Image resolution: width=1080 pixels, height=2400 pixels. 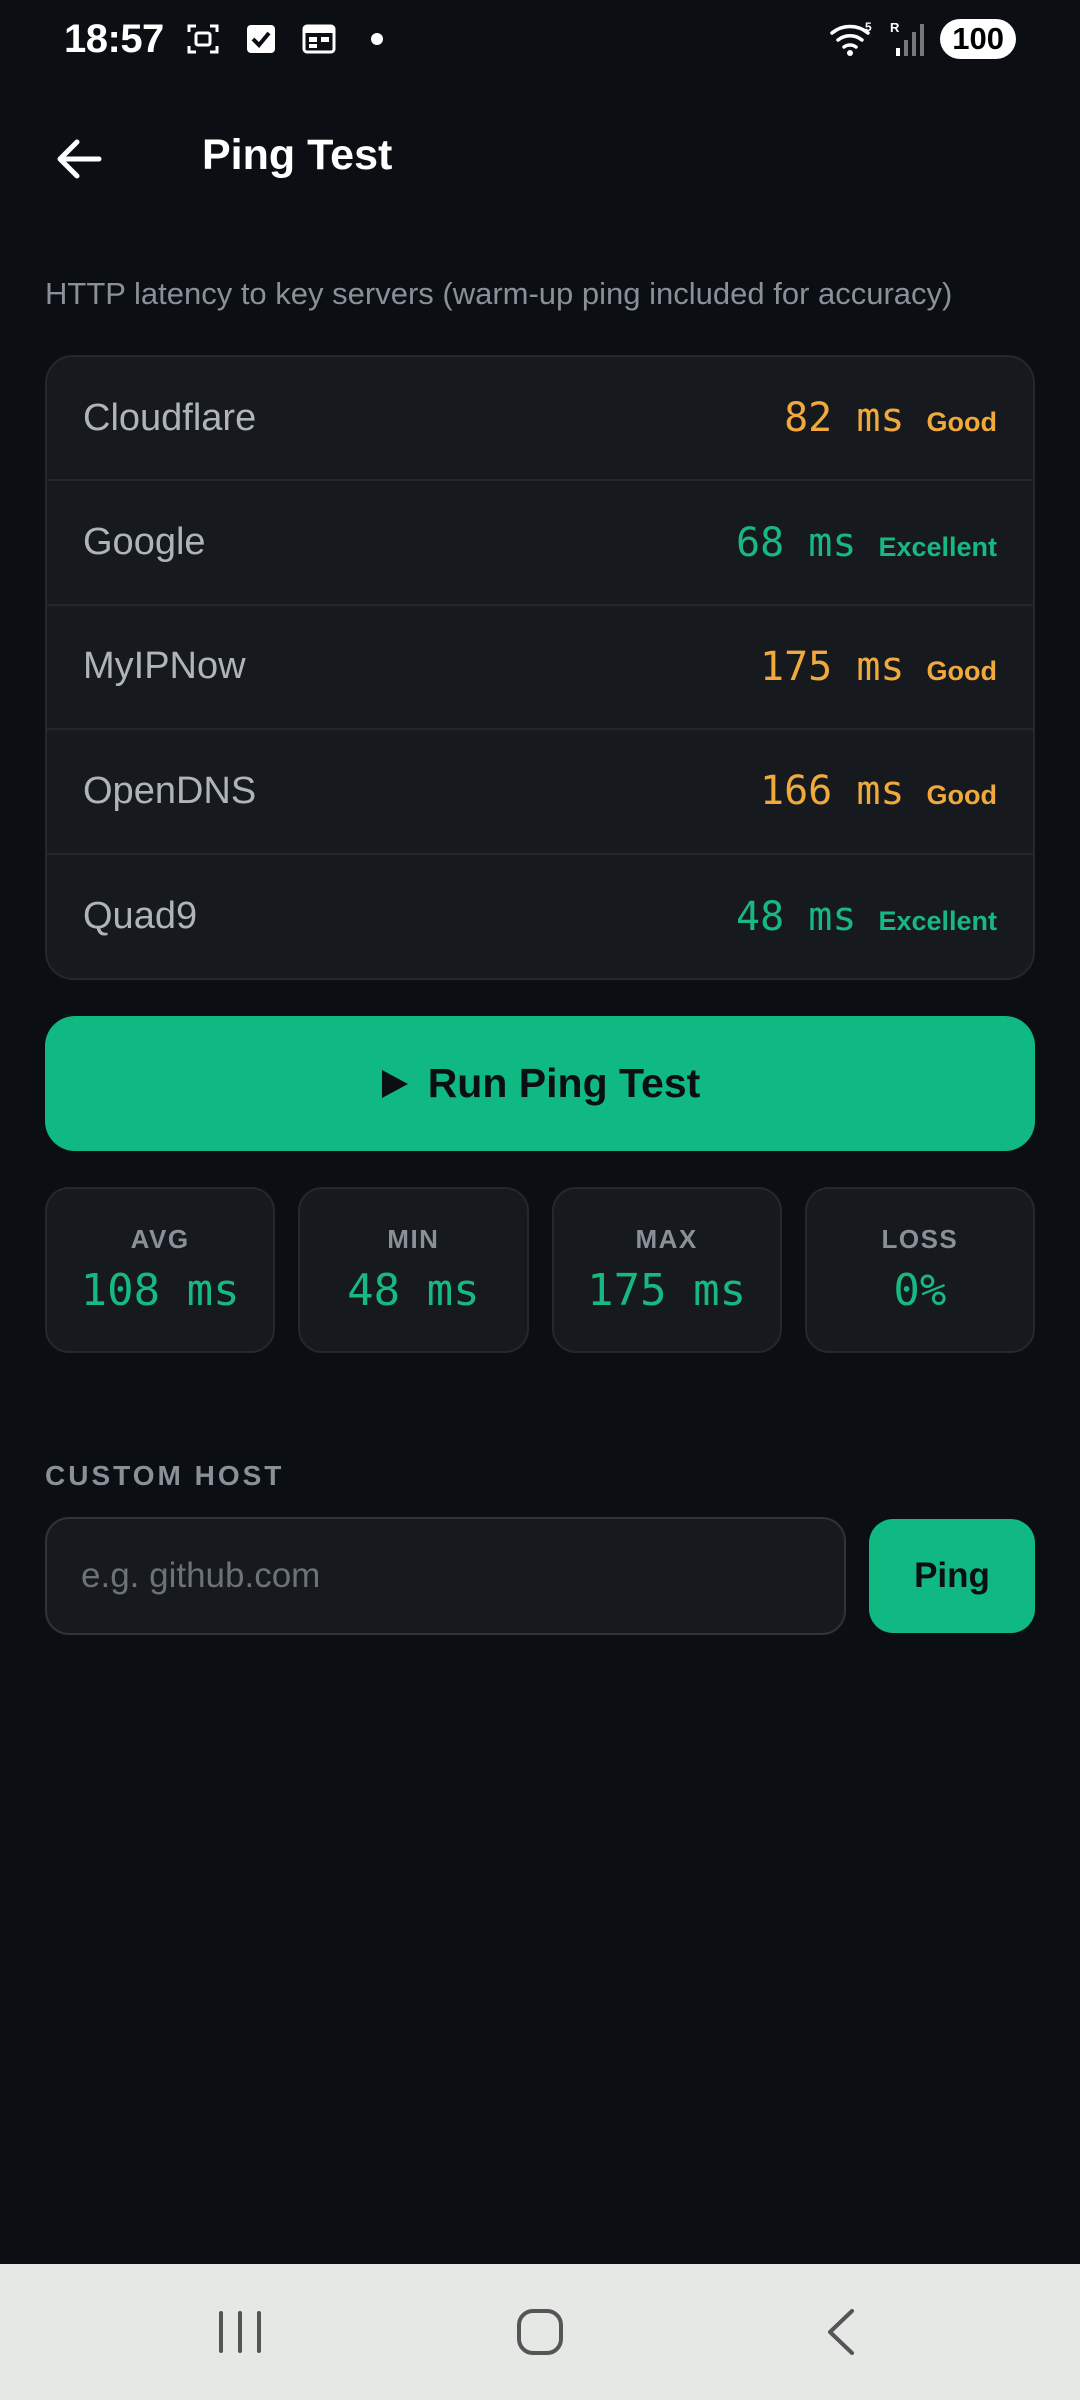 I want to click on svg-text: 5, so click(x=868, y=27).